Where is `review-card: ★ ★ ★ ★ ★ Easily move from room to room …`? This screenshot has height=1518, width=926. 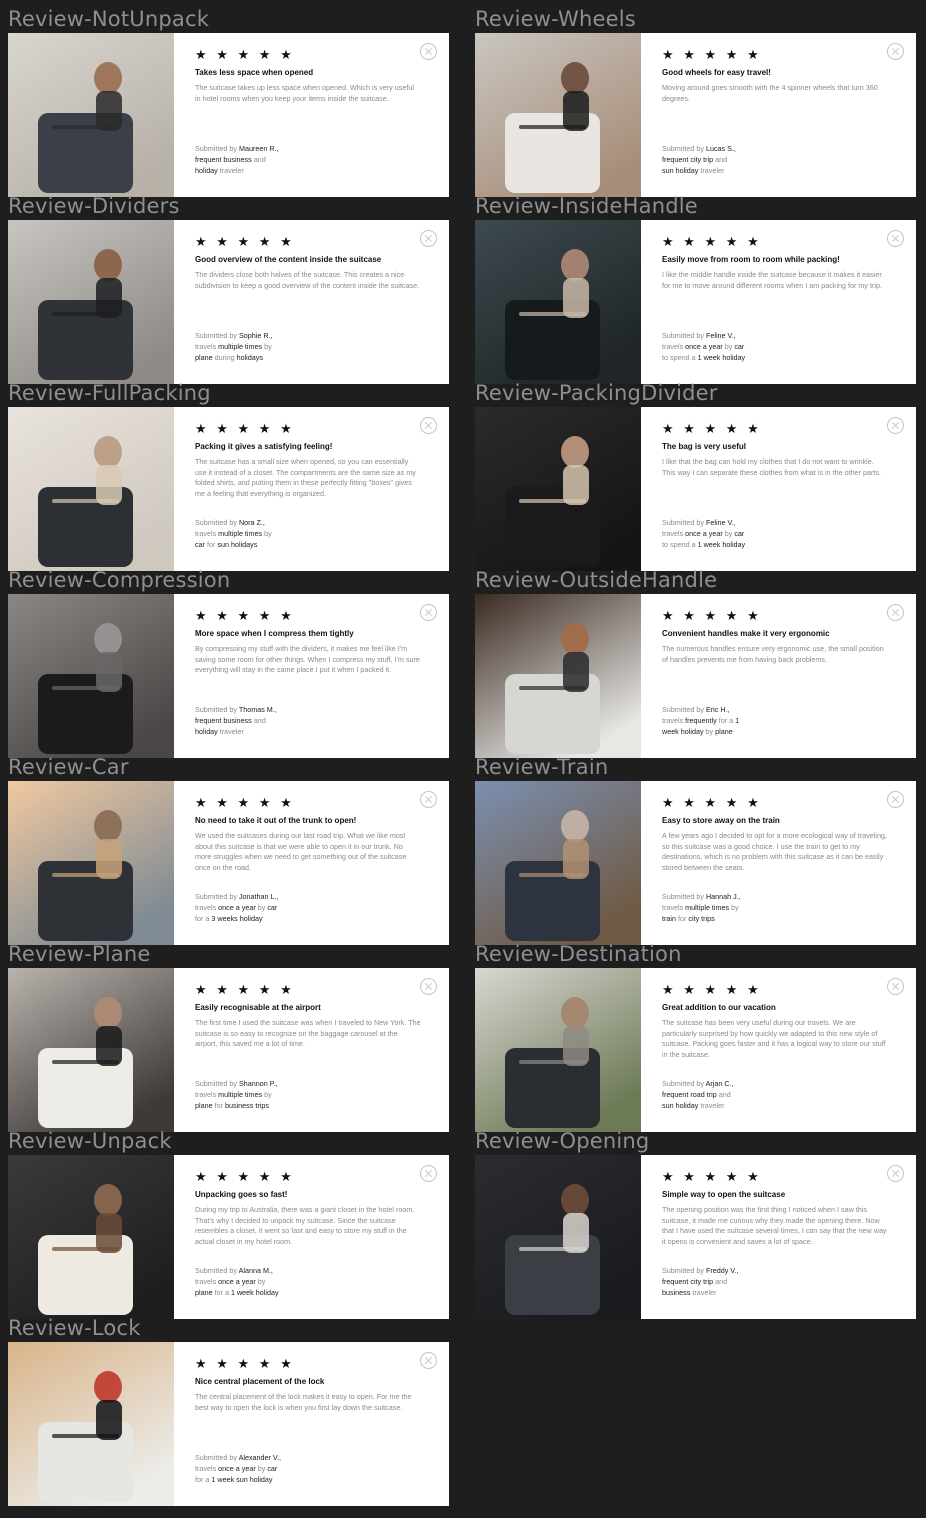
review-card: ★ ★ ★ ★ ★ Easily move from room to room … is located at coordinates (695, 302).